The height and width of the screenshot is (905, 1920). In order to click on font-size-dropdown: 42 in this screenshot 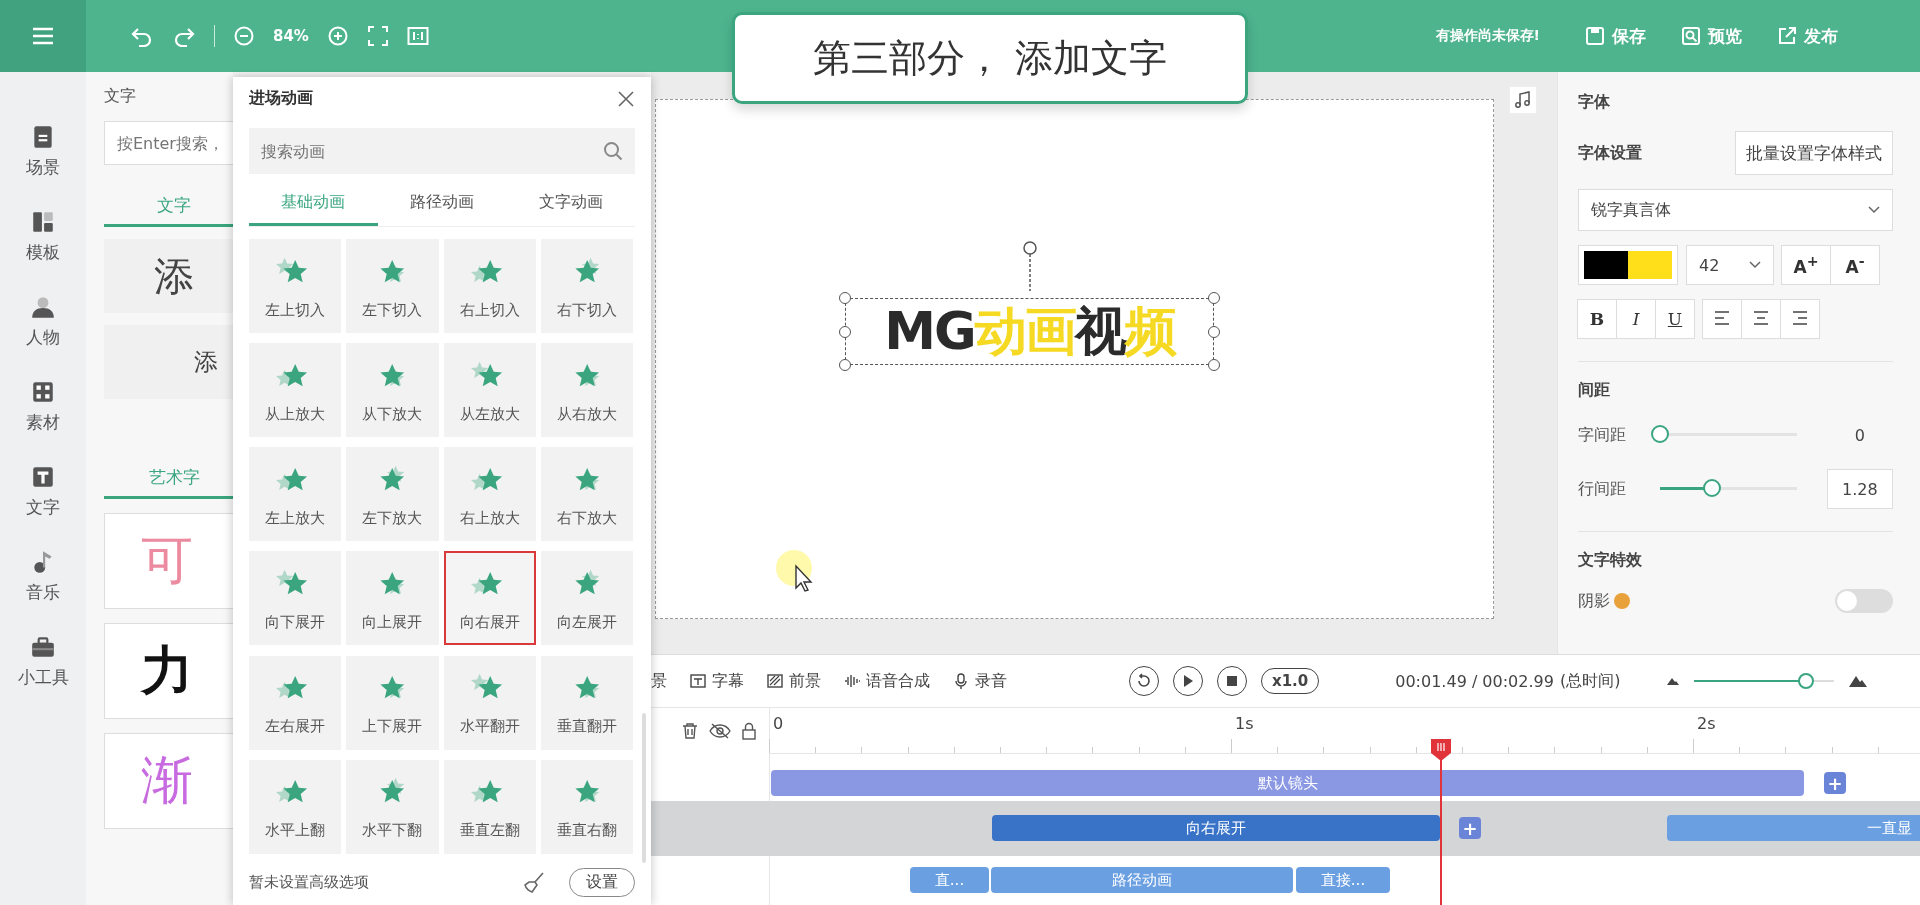, I will do `click(1730, 265)`.